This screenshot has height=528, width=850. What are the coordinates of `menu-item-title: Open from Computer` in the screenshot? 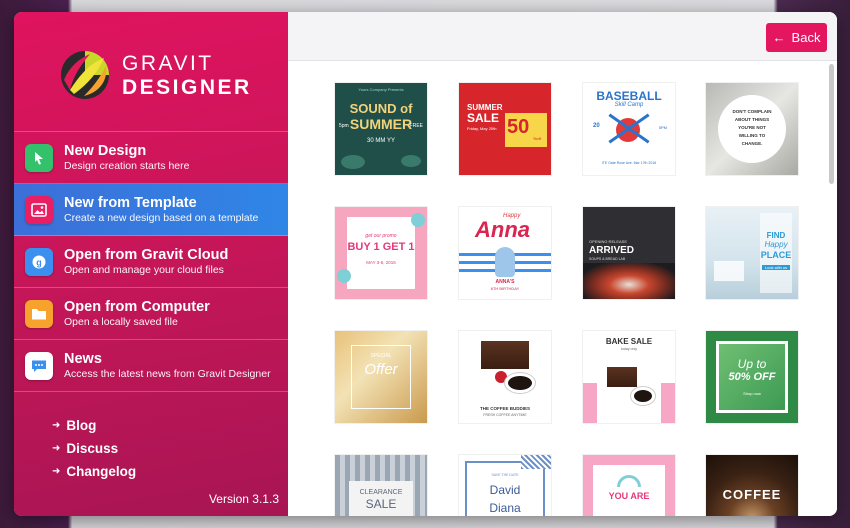 It's located at (137, 306).